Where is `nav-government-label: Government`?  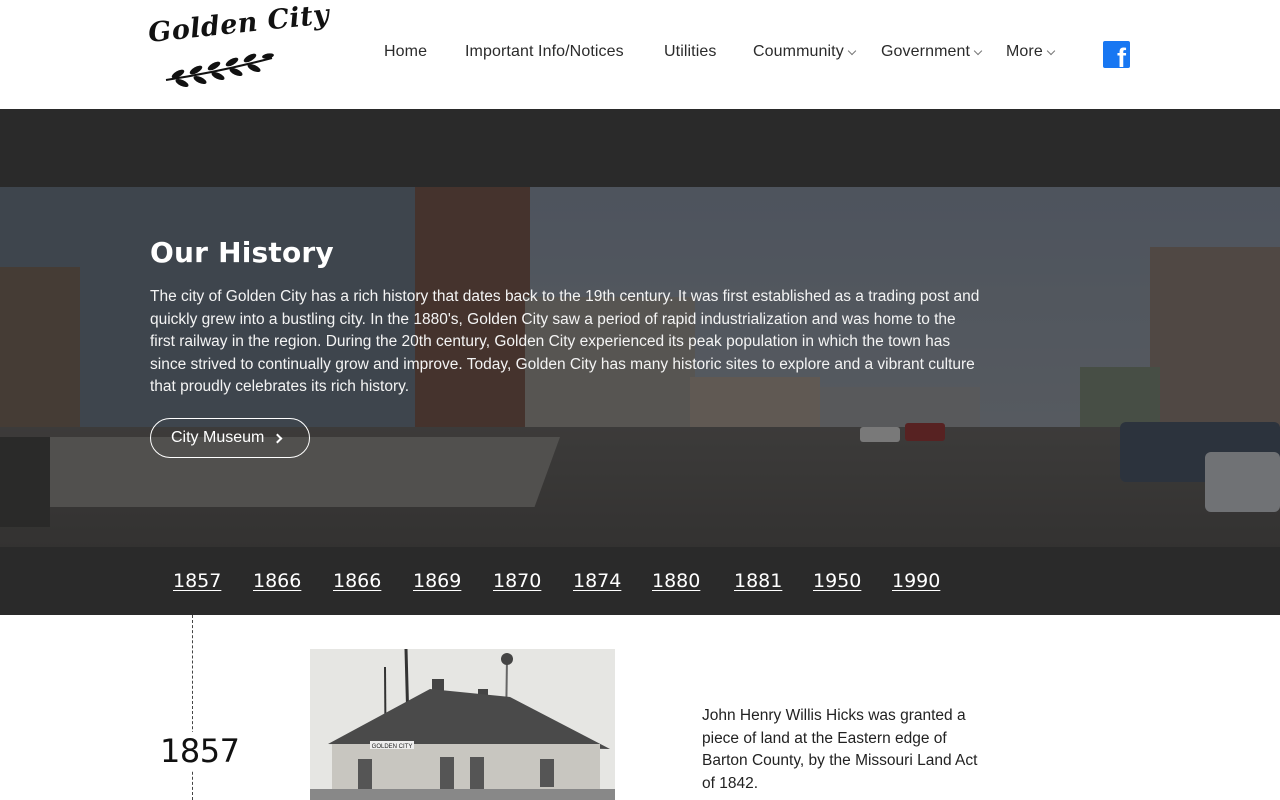 nav-government-label: Government is located at coordinates (926, 51).